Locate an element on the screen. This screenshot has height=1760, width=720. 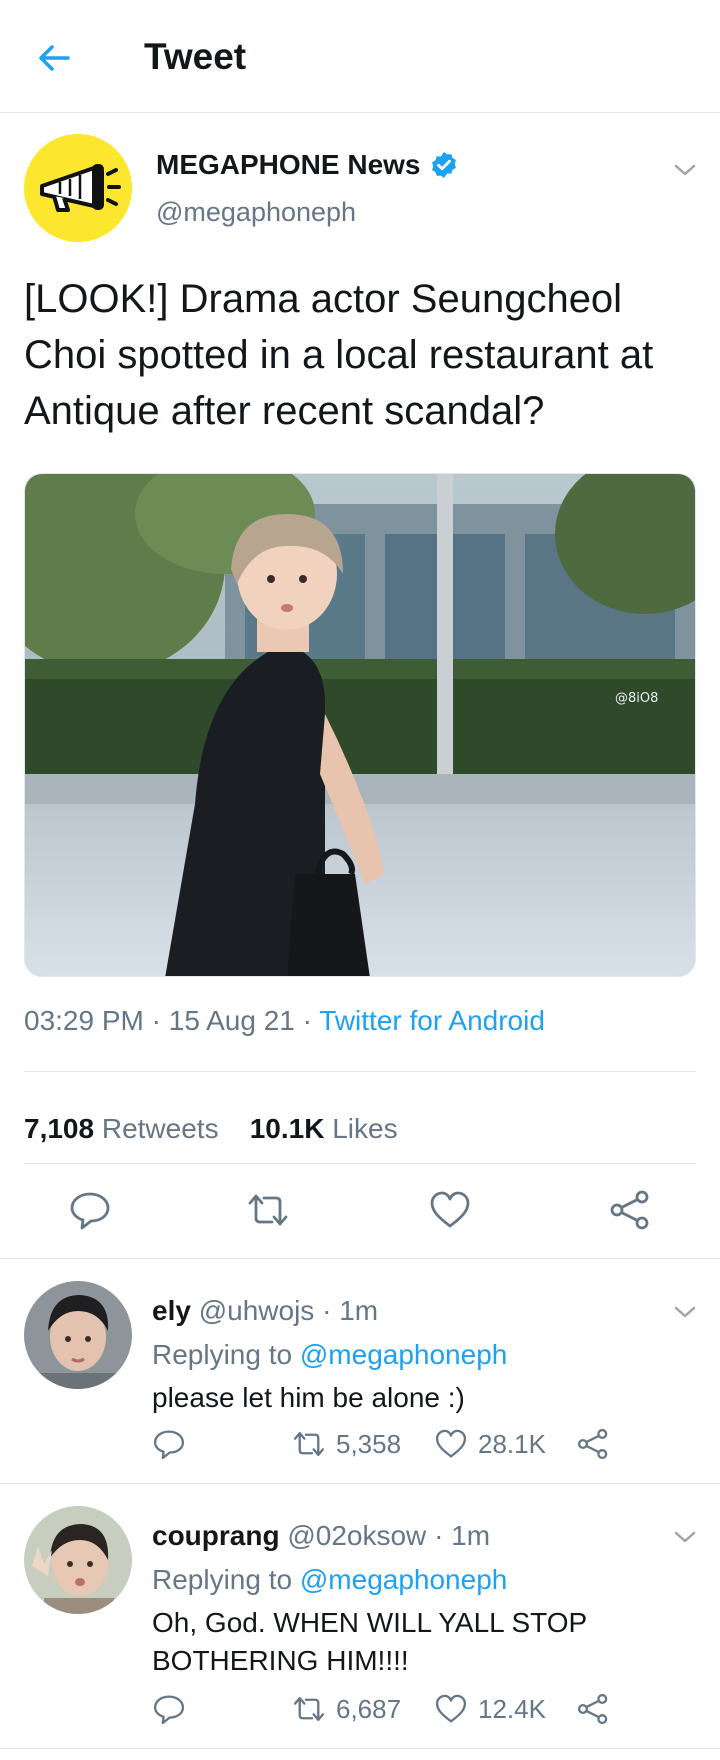
retweet-button: 6,687 is located at coordinates (346, 1709).